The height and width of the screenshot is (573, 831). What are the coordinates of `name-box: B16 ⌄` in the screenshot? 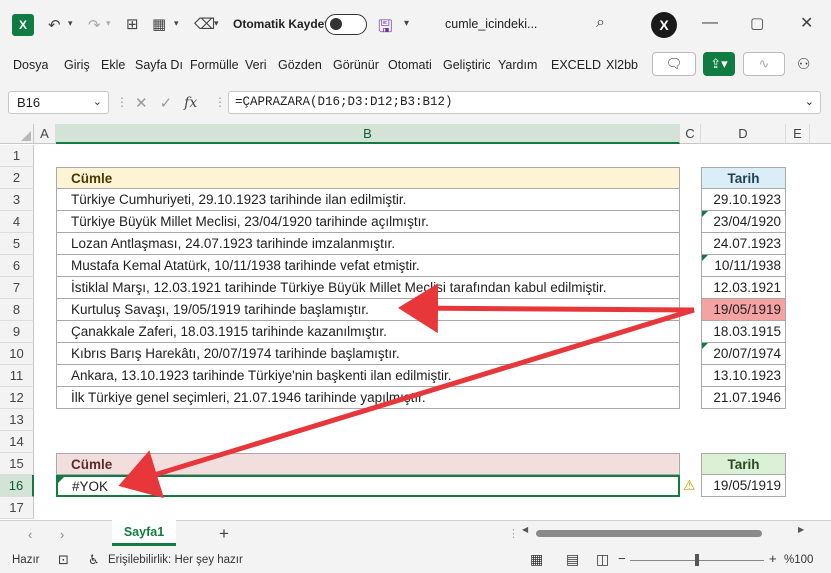 It's located at (58, 102).